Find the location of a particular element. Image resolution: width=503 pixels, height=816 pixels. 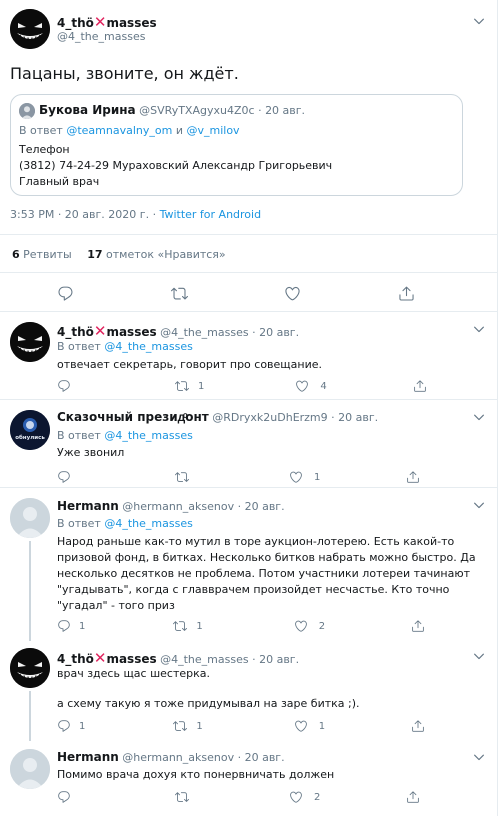

avatar: обнулись is located at coordinates (30, 430).